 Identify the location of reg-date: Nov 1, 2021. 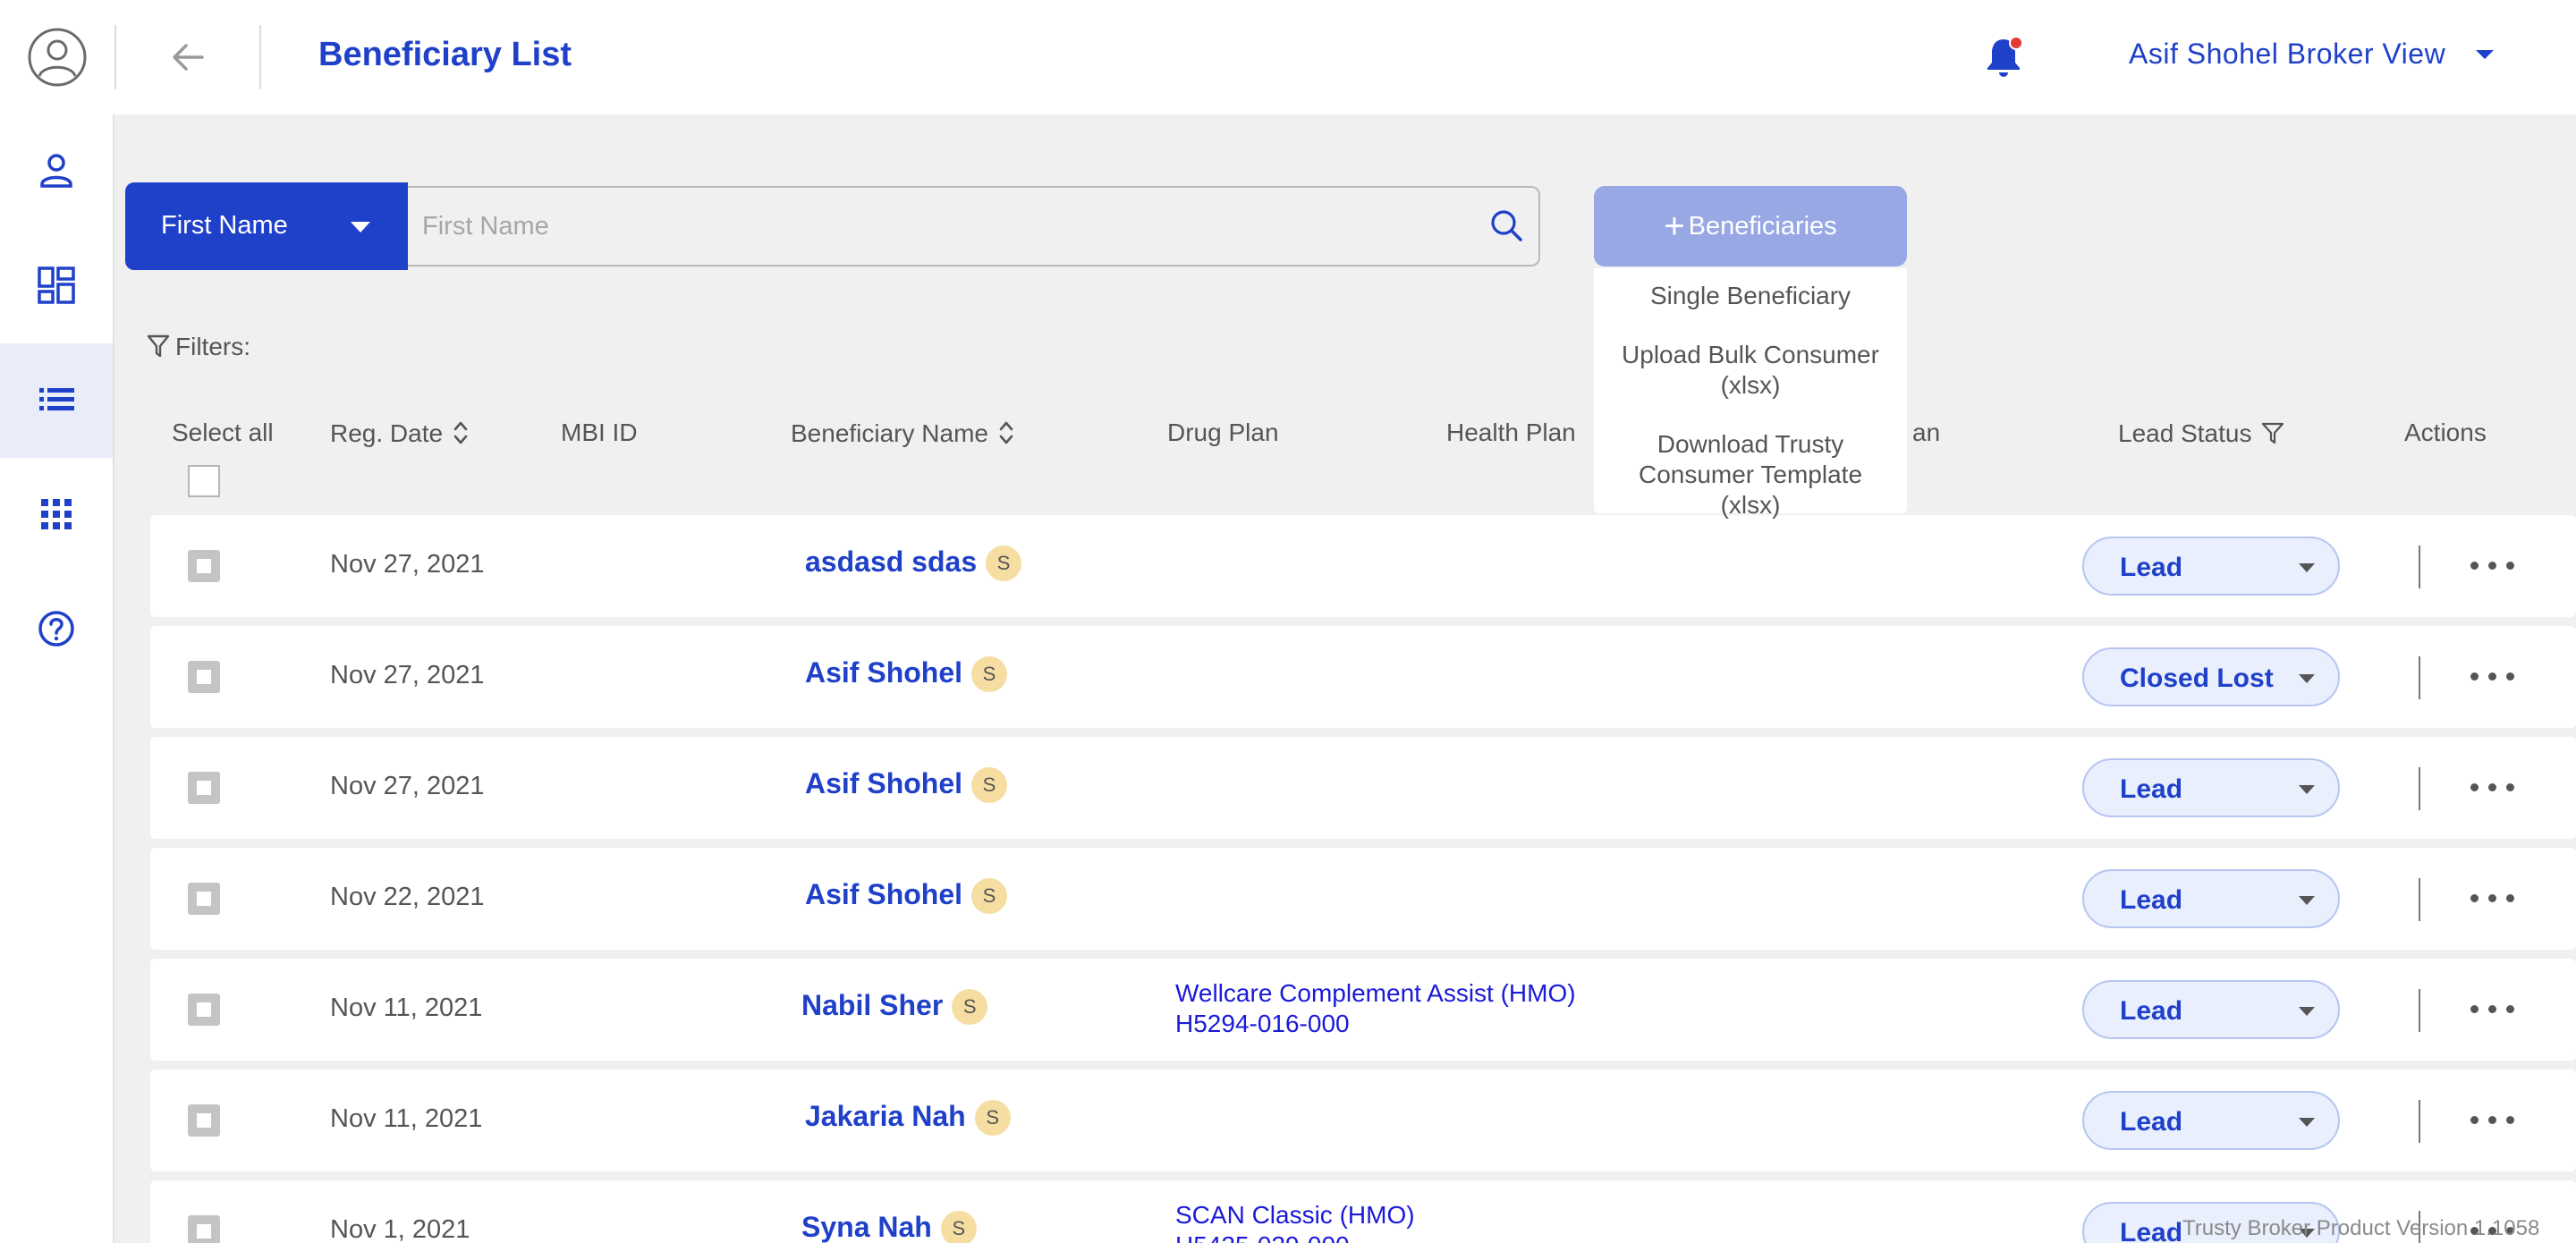
(400, 1229).